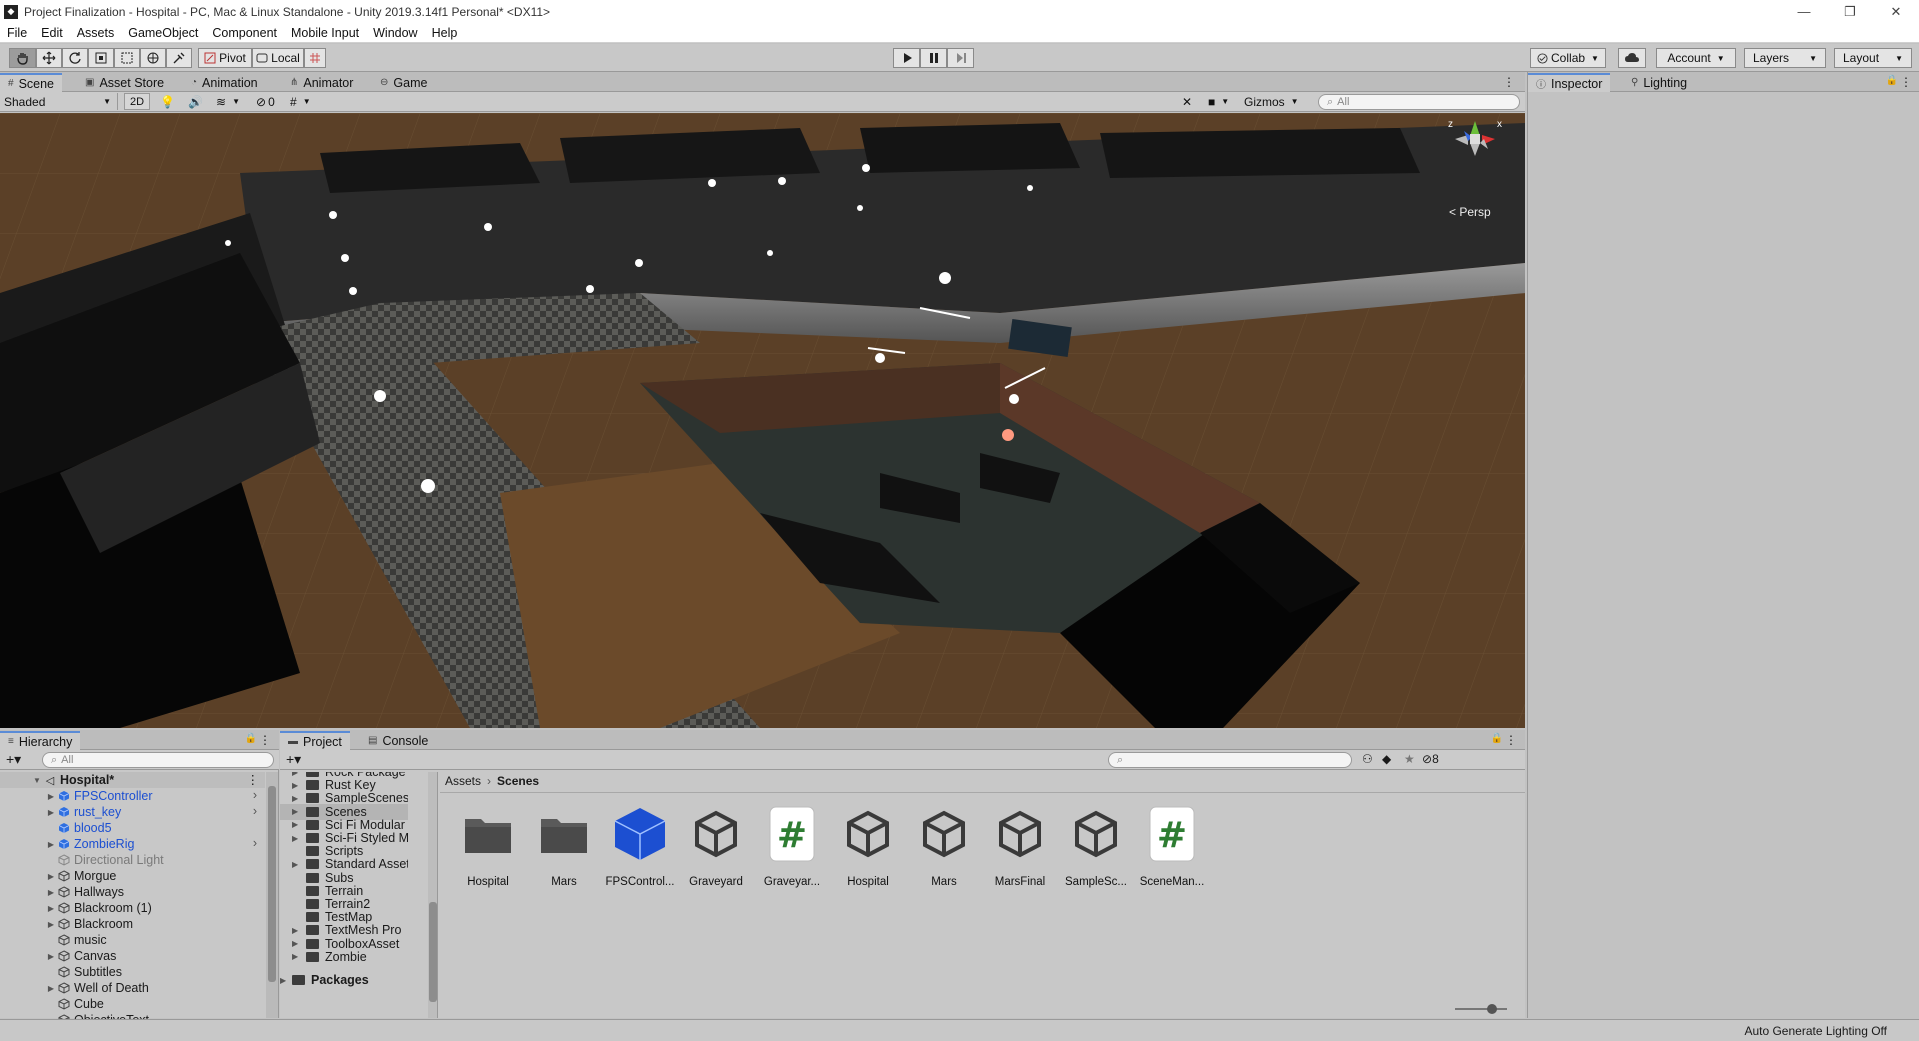  What do you see at coordinates (158, 760) in the screenshot?
I see `hierarchy-search-input: ⌕ All` at bounding box center [158, 760].